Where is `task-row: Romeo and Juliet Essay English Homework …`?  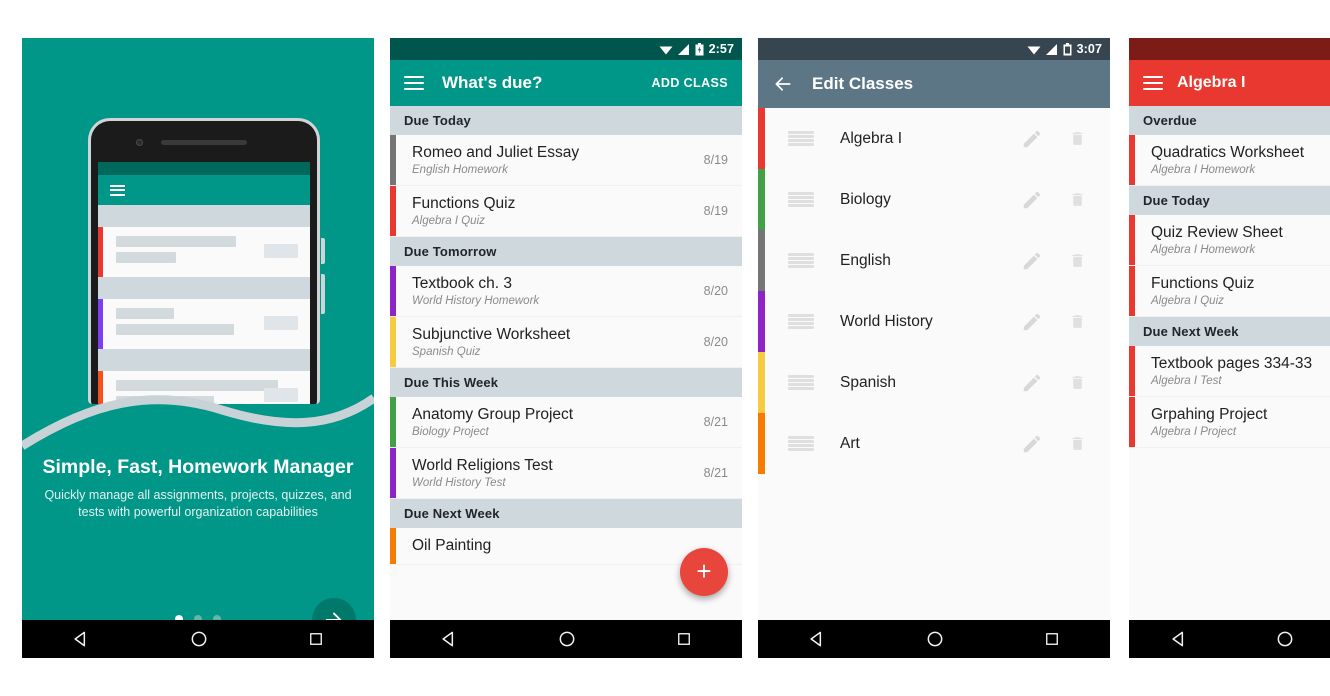
task-row: Romeo and Juliet Essay English Homework … is located at coordinates (566, 160).